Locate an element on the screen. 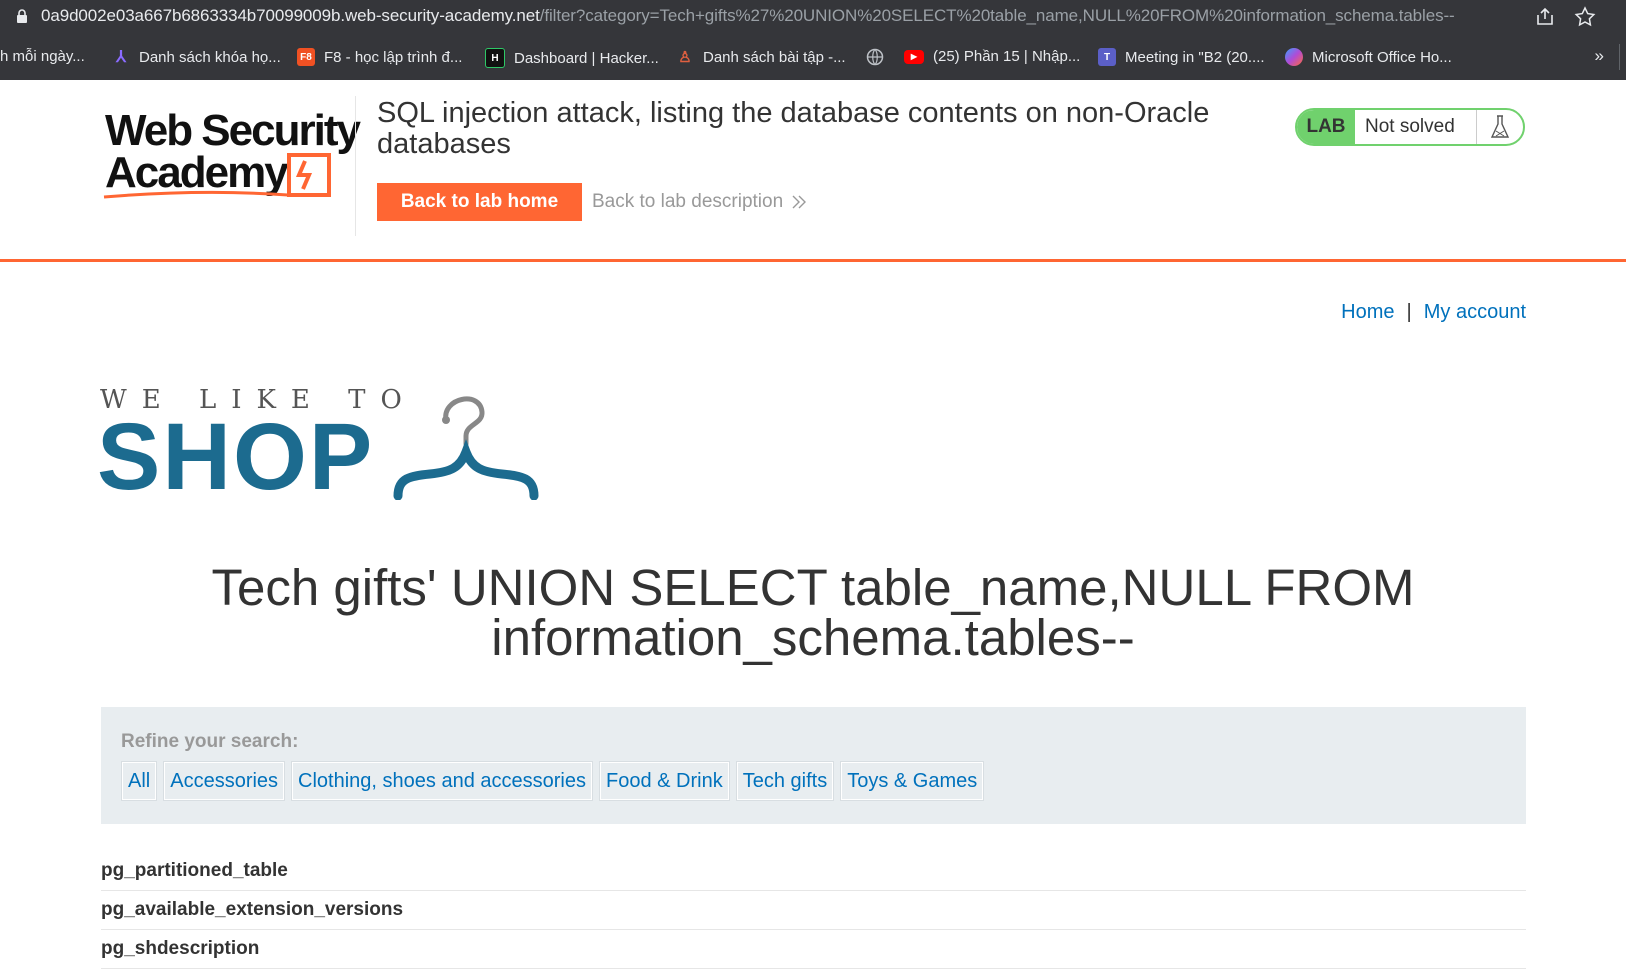  lock-icon is located at coordinates (22, 16).